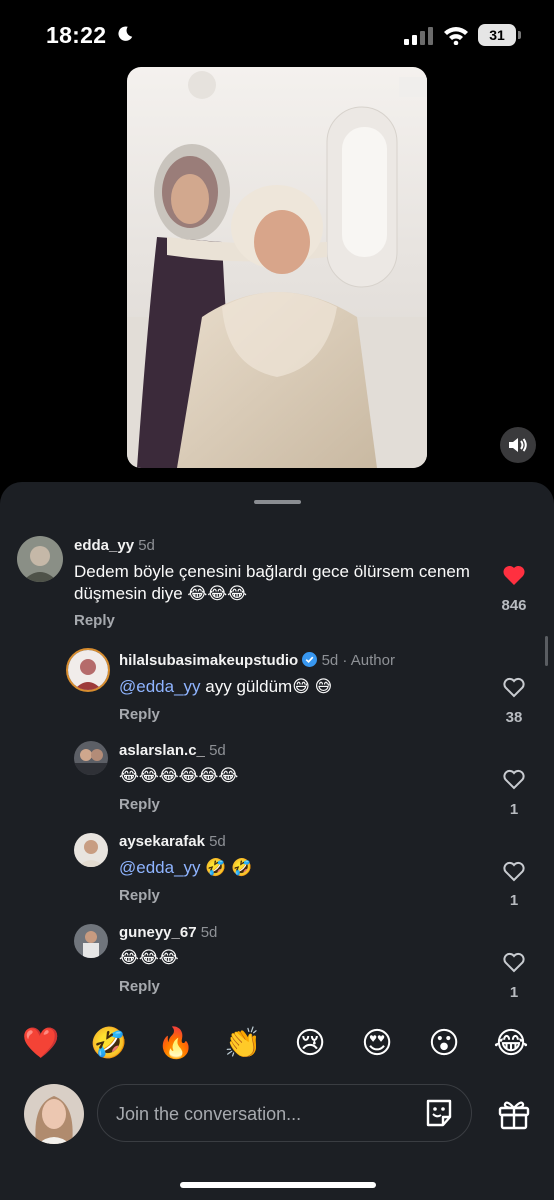 Image resolution: width=554 pixels, height=1200 pixels. I want to click on comment-username: edda_yy 5d, so click(114, 545).